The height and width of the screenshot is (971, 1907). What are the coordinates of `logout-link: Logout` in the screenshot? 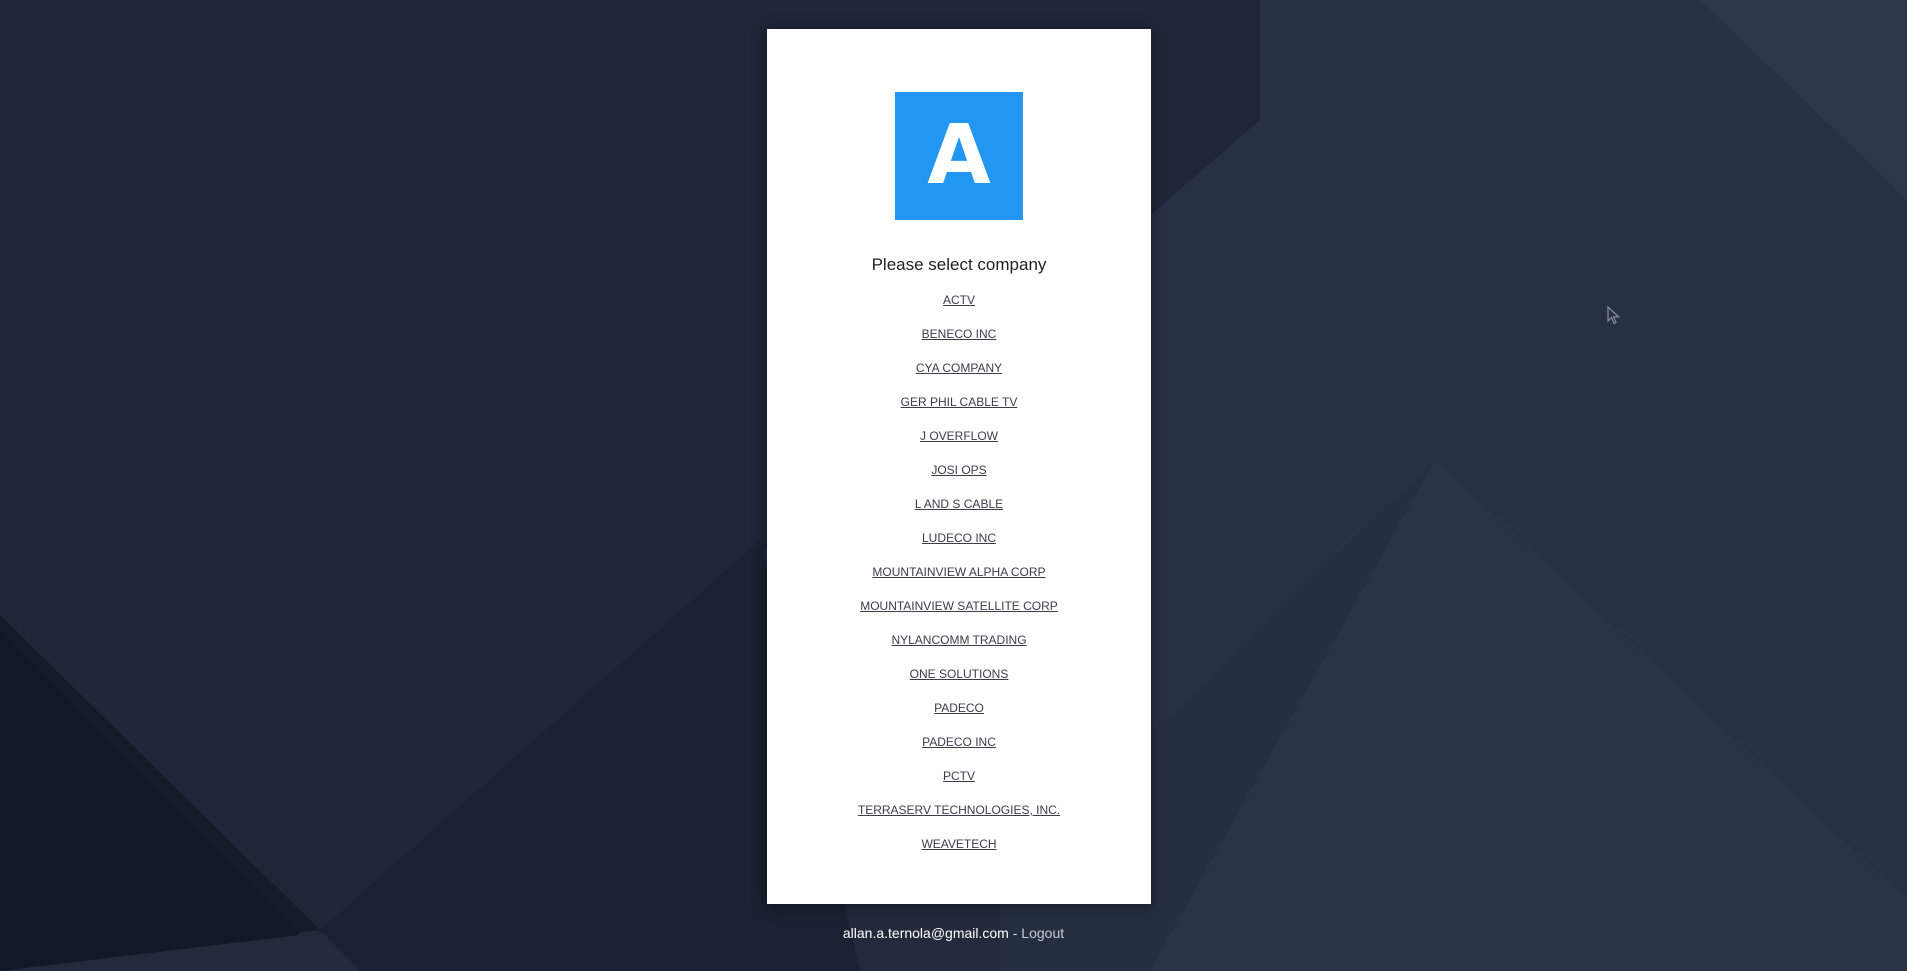 It's located at (1042, 933).